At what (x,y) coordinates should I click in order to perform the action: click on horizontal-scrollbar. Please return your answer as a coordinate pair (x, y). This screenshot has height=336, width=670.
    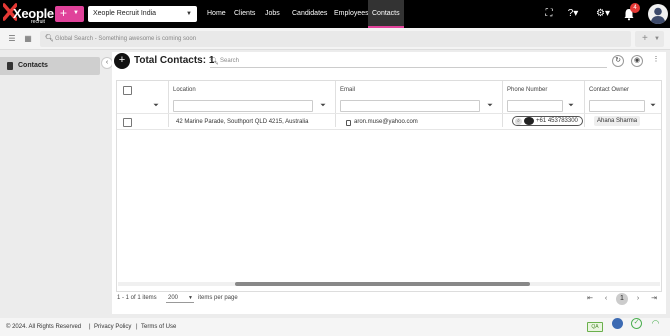
    Looking at the image, I should click on (389, 284).